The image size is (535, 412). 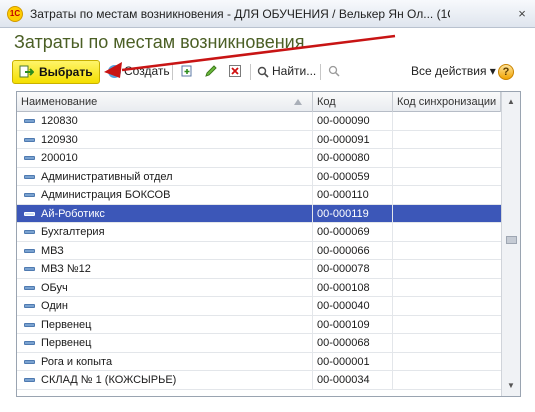 I want to click on scroll-thumb, so click(x=511, y=240).